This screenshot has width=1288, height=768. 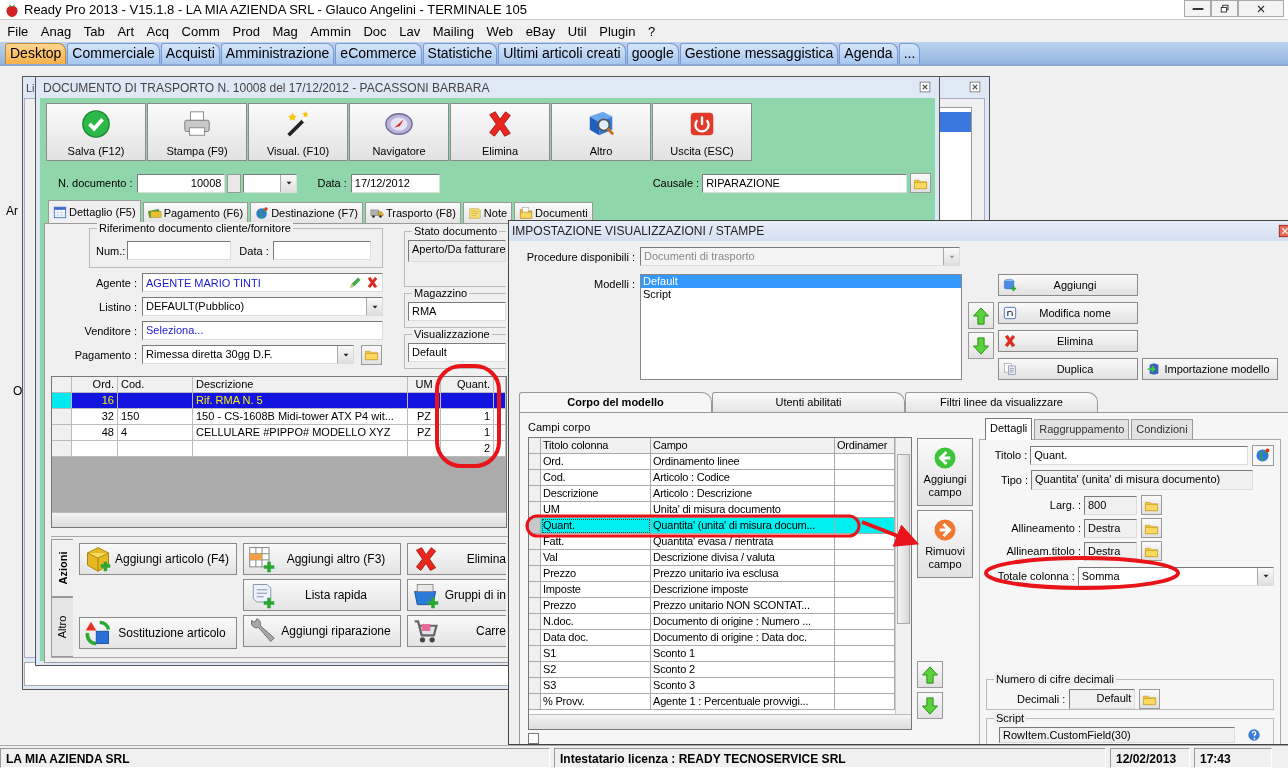 I want to click on button: Importazione modello, so click(x=1210, y=369).